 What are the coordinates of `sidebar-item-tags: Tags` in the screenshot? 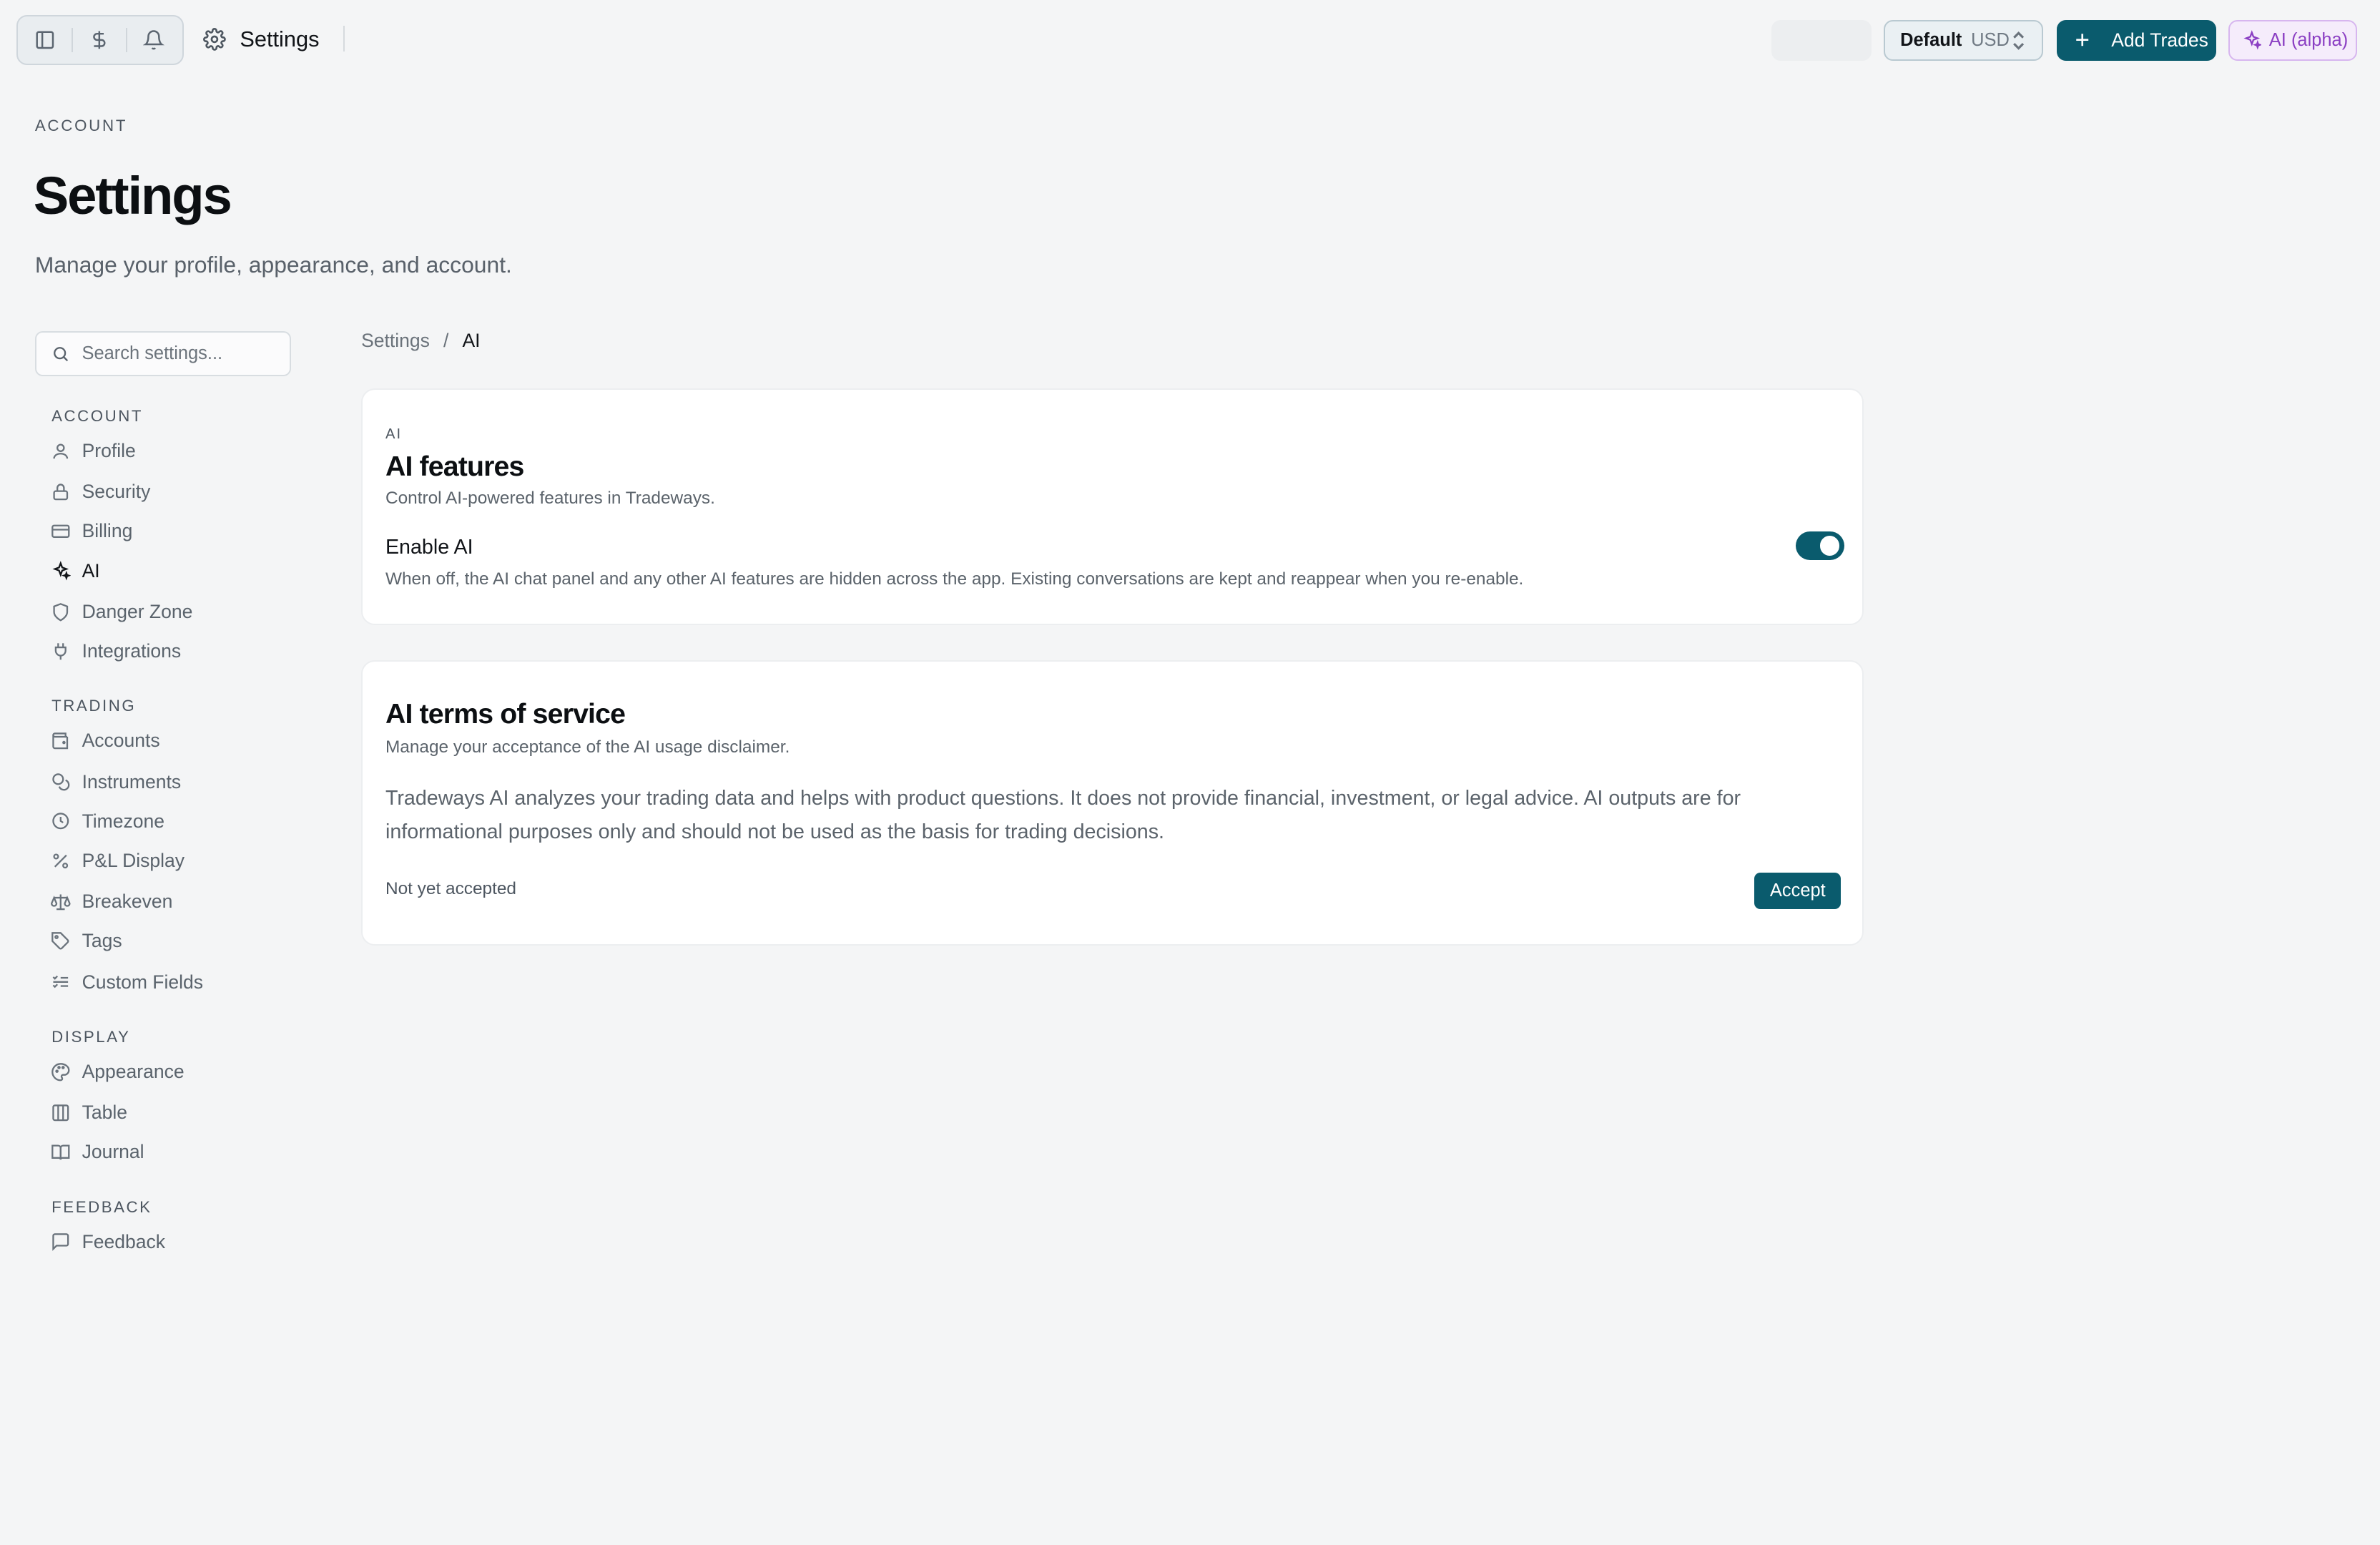 It's located at (86, 941).